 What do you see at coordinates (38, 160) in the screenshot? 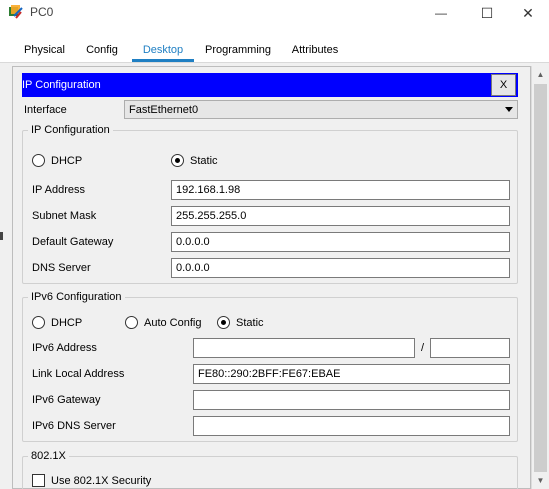
I see `ipv4-dhcp-radio` at bounding box center [38, 160].